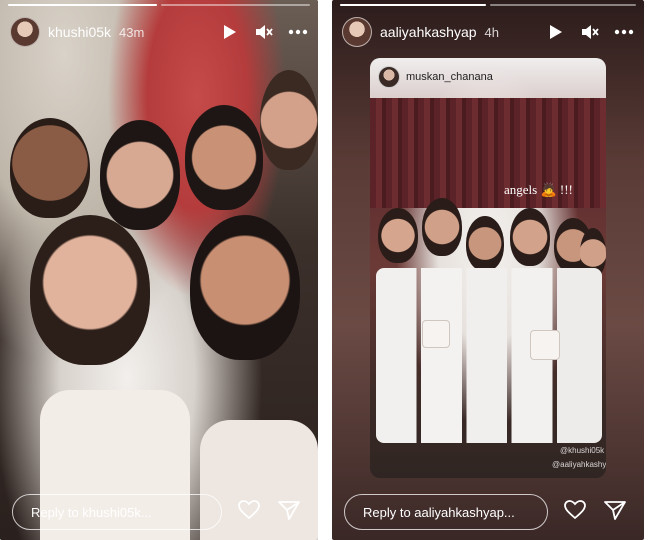 The width and height of the screenshot is (650, 540). What do you see at coordinates (582, 450) in the screenshot?
I see `mention-tag: @khushi05k` at bounding box center [582, 450].